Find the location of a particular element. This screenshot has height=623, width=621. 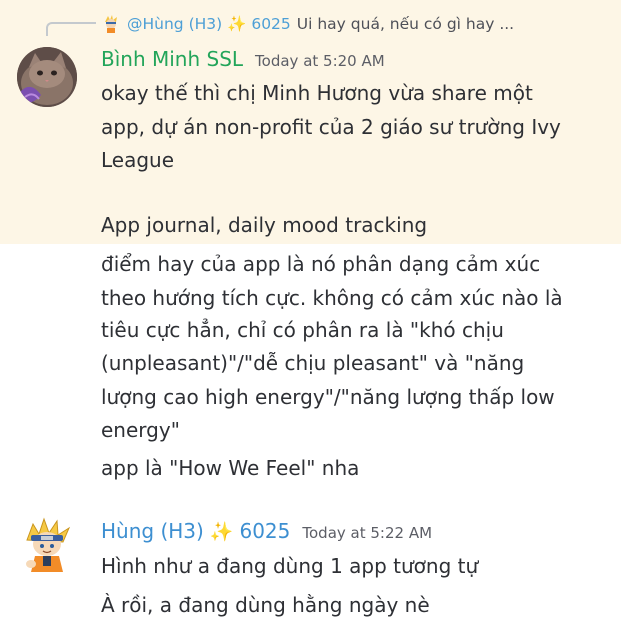

message-line: League is located at coordinates (138, 160).